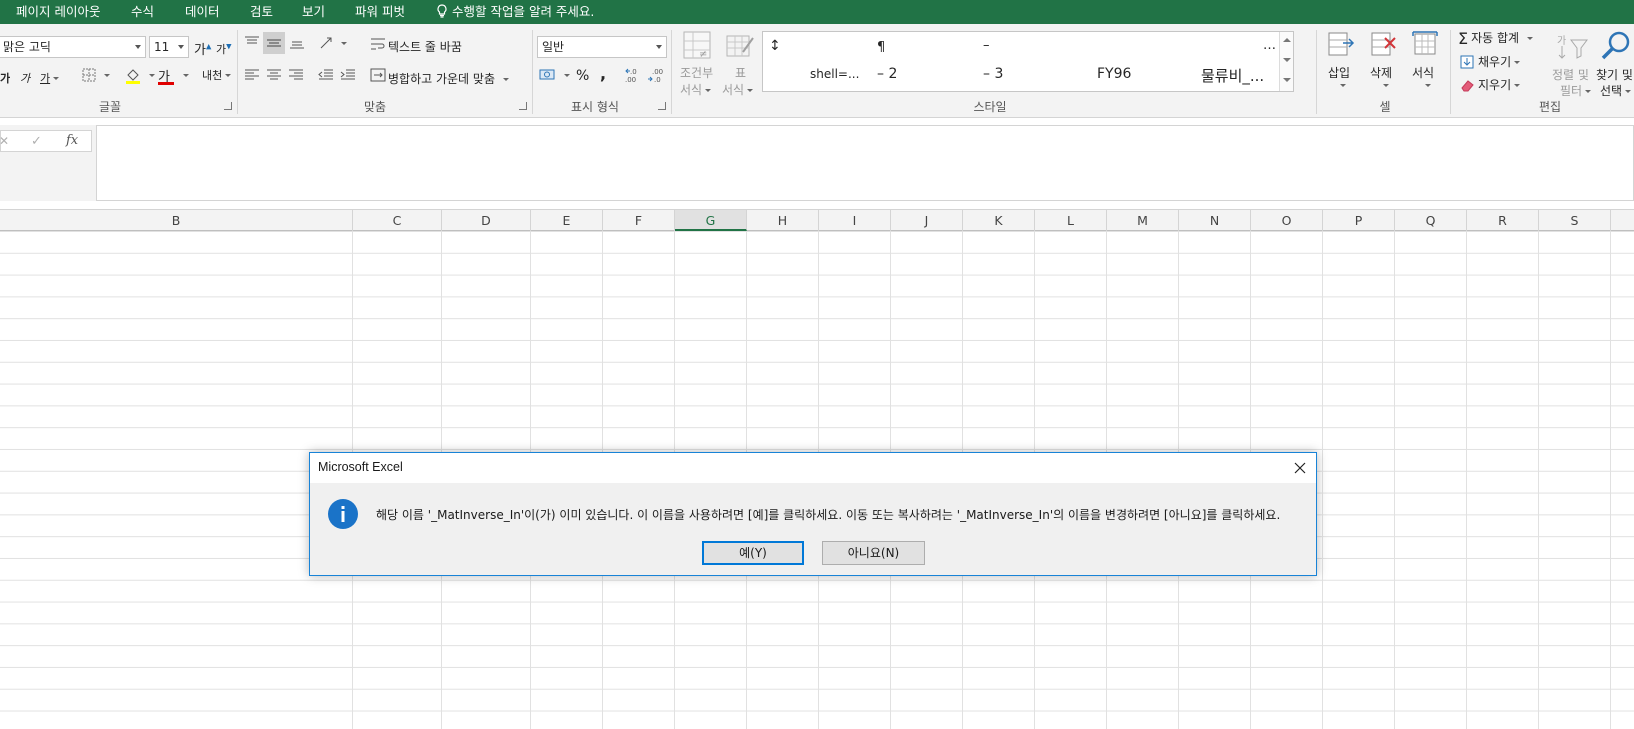 The width and height of the screenshot is (1634, 729). What do you see at coordinates (865, 163) in the screenshot?
I see `formula-input` at bounding box center [865, 163].